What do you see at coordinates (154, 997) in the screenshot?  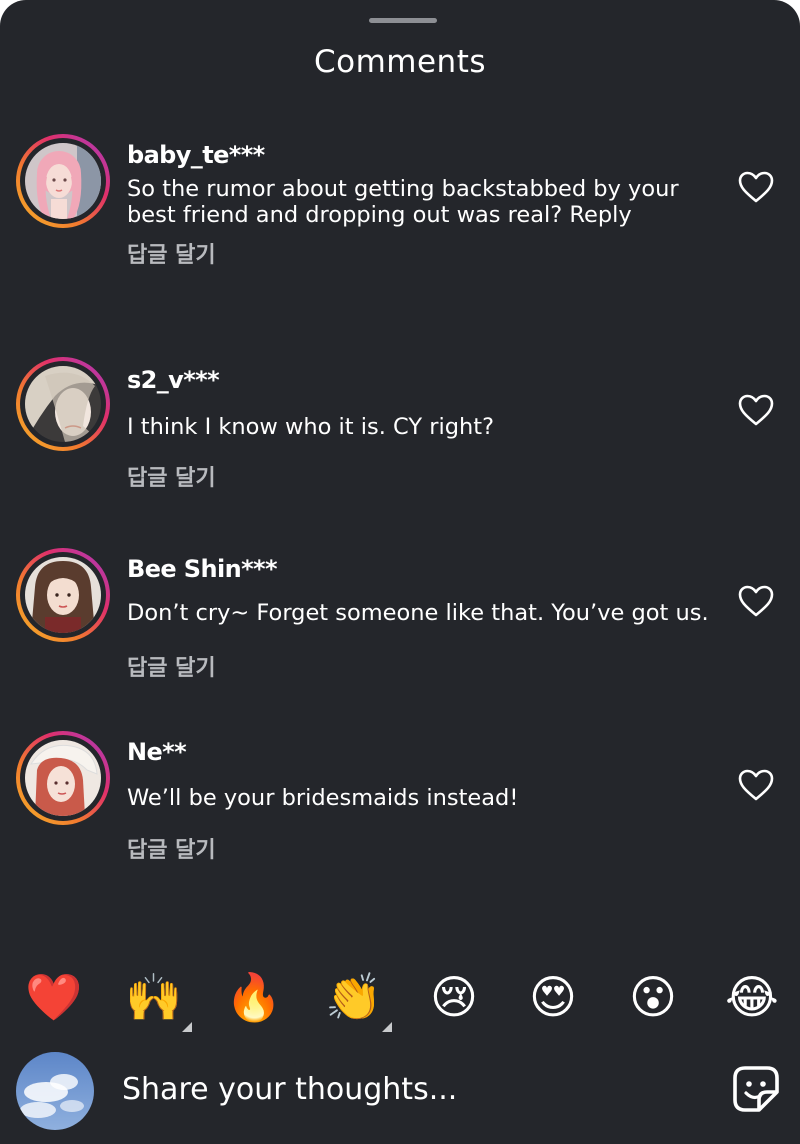 I see `raising-hands-glyph: 🙌` at bounding box center [154, 997].